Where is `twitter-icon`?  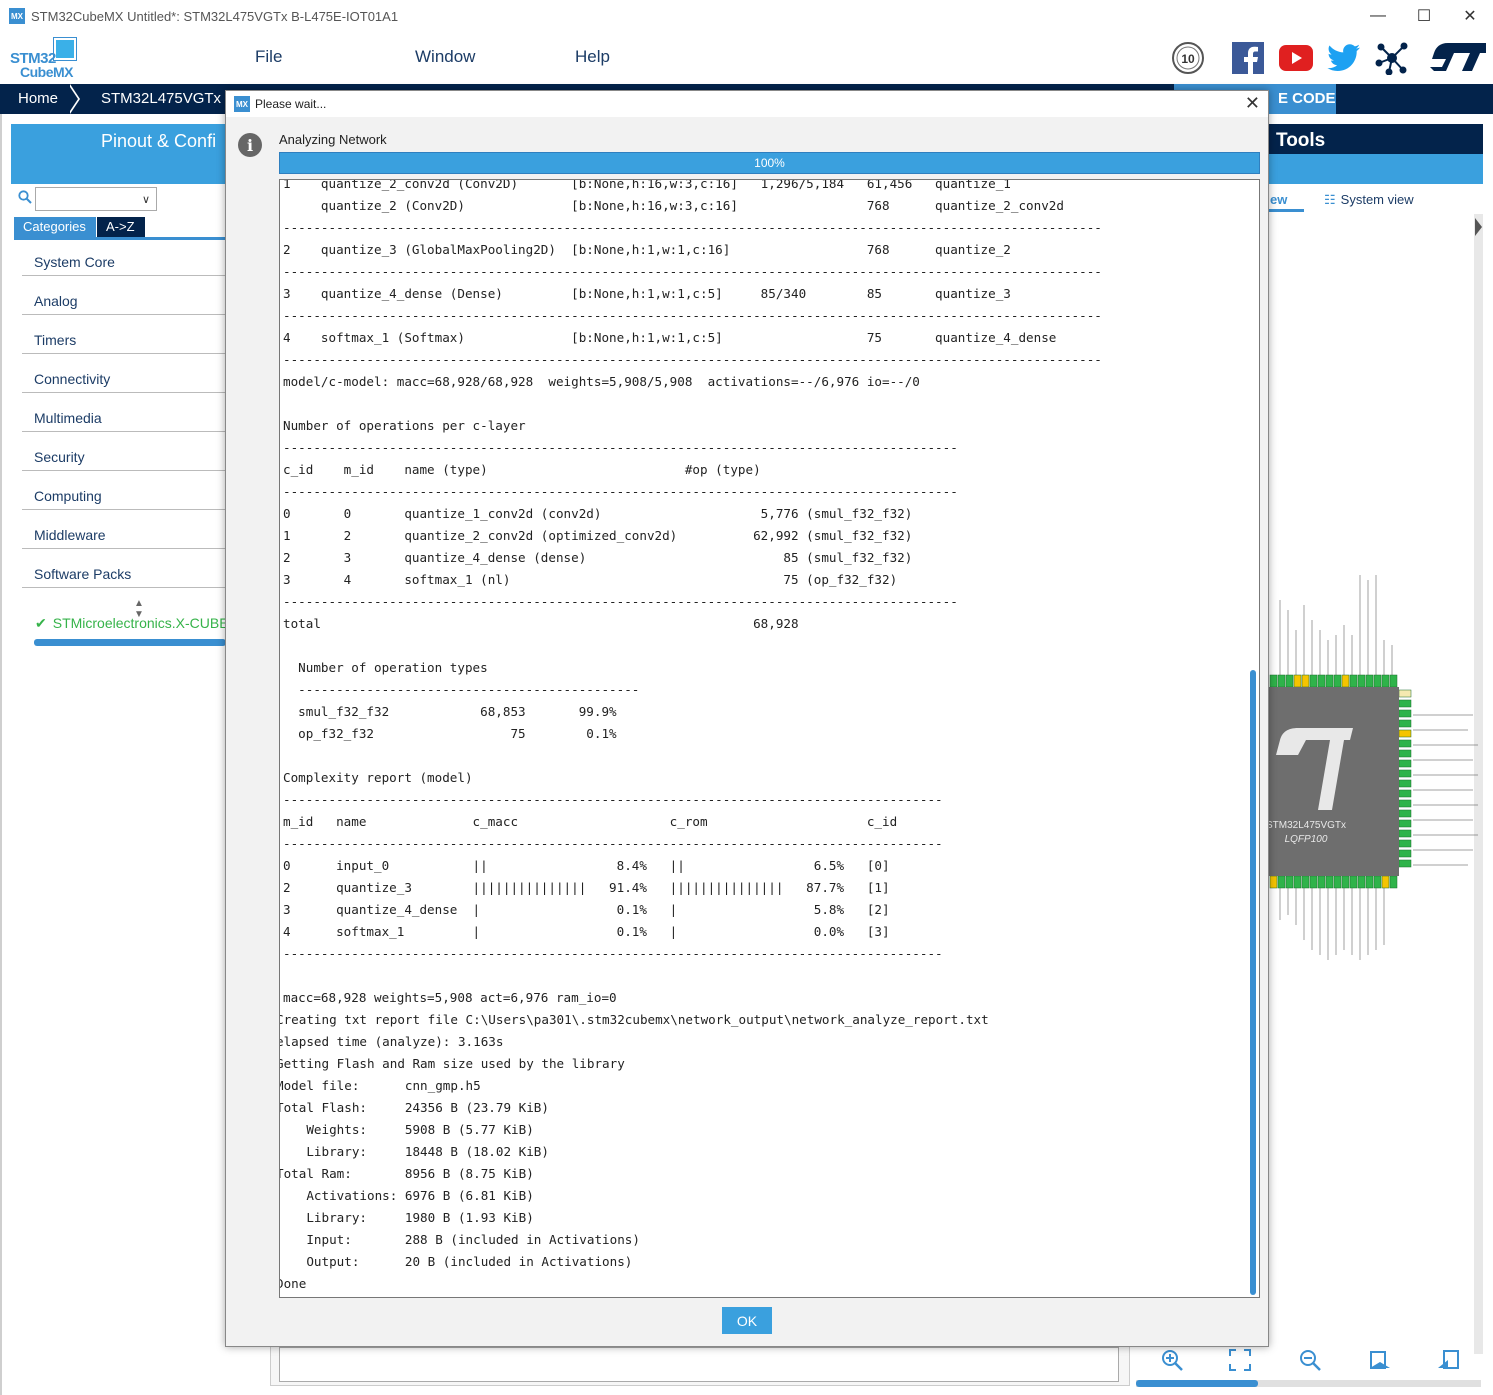 twitter-icon is located at coordinates (1344, 58).